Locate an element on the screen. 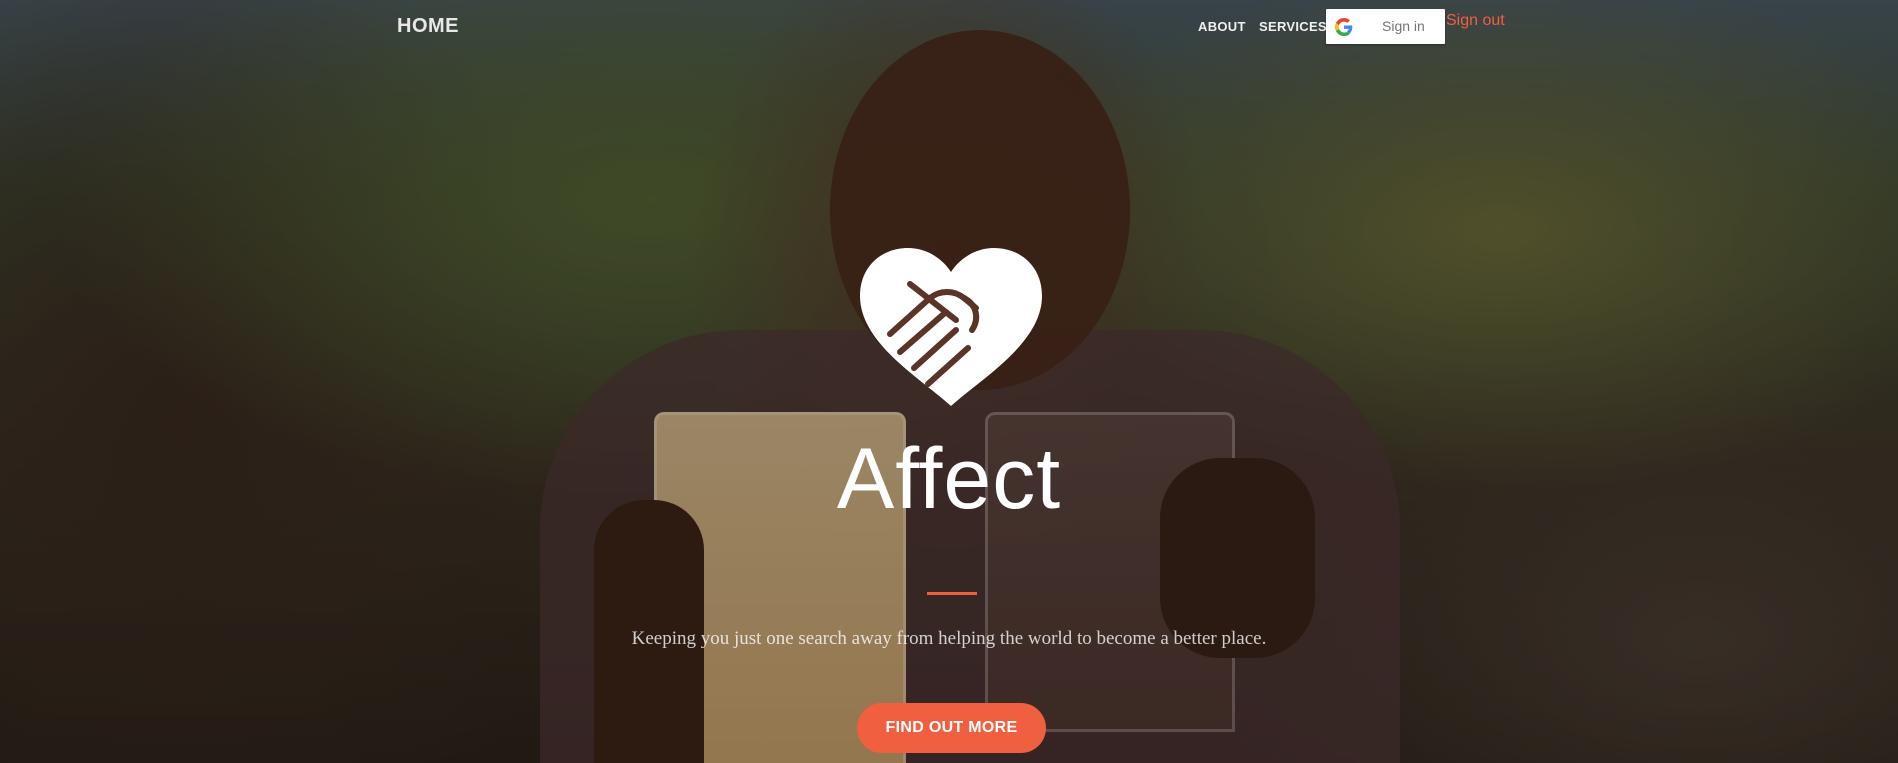 This screenshot has height=763, width=1898. home-link: HOME is located at coordinates (428, 26).